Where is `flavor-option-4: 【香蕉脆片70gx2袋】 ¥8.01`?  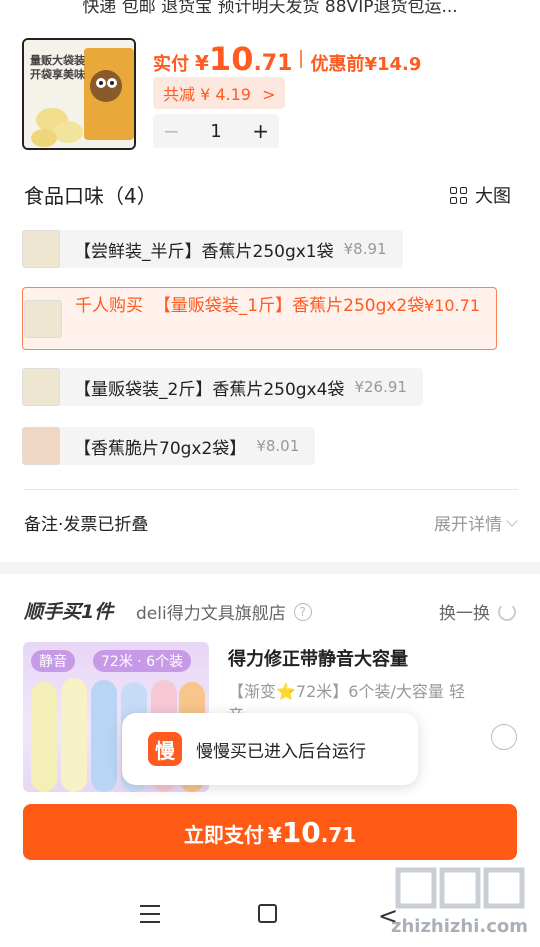 flavor-option-4: 【香蕉脆片70gx2袋】 ¥8.01 is located at coordinates (169, 446).